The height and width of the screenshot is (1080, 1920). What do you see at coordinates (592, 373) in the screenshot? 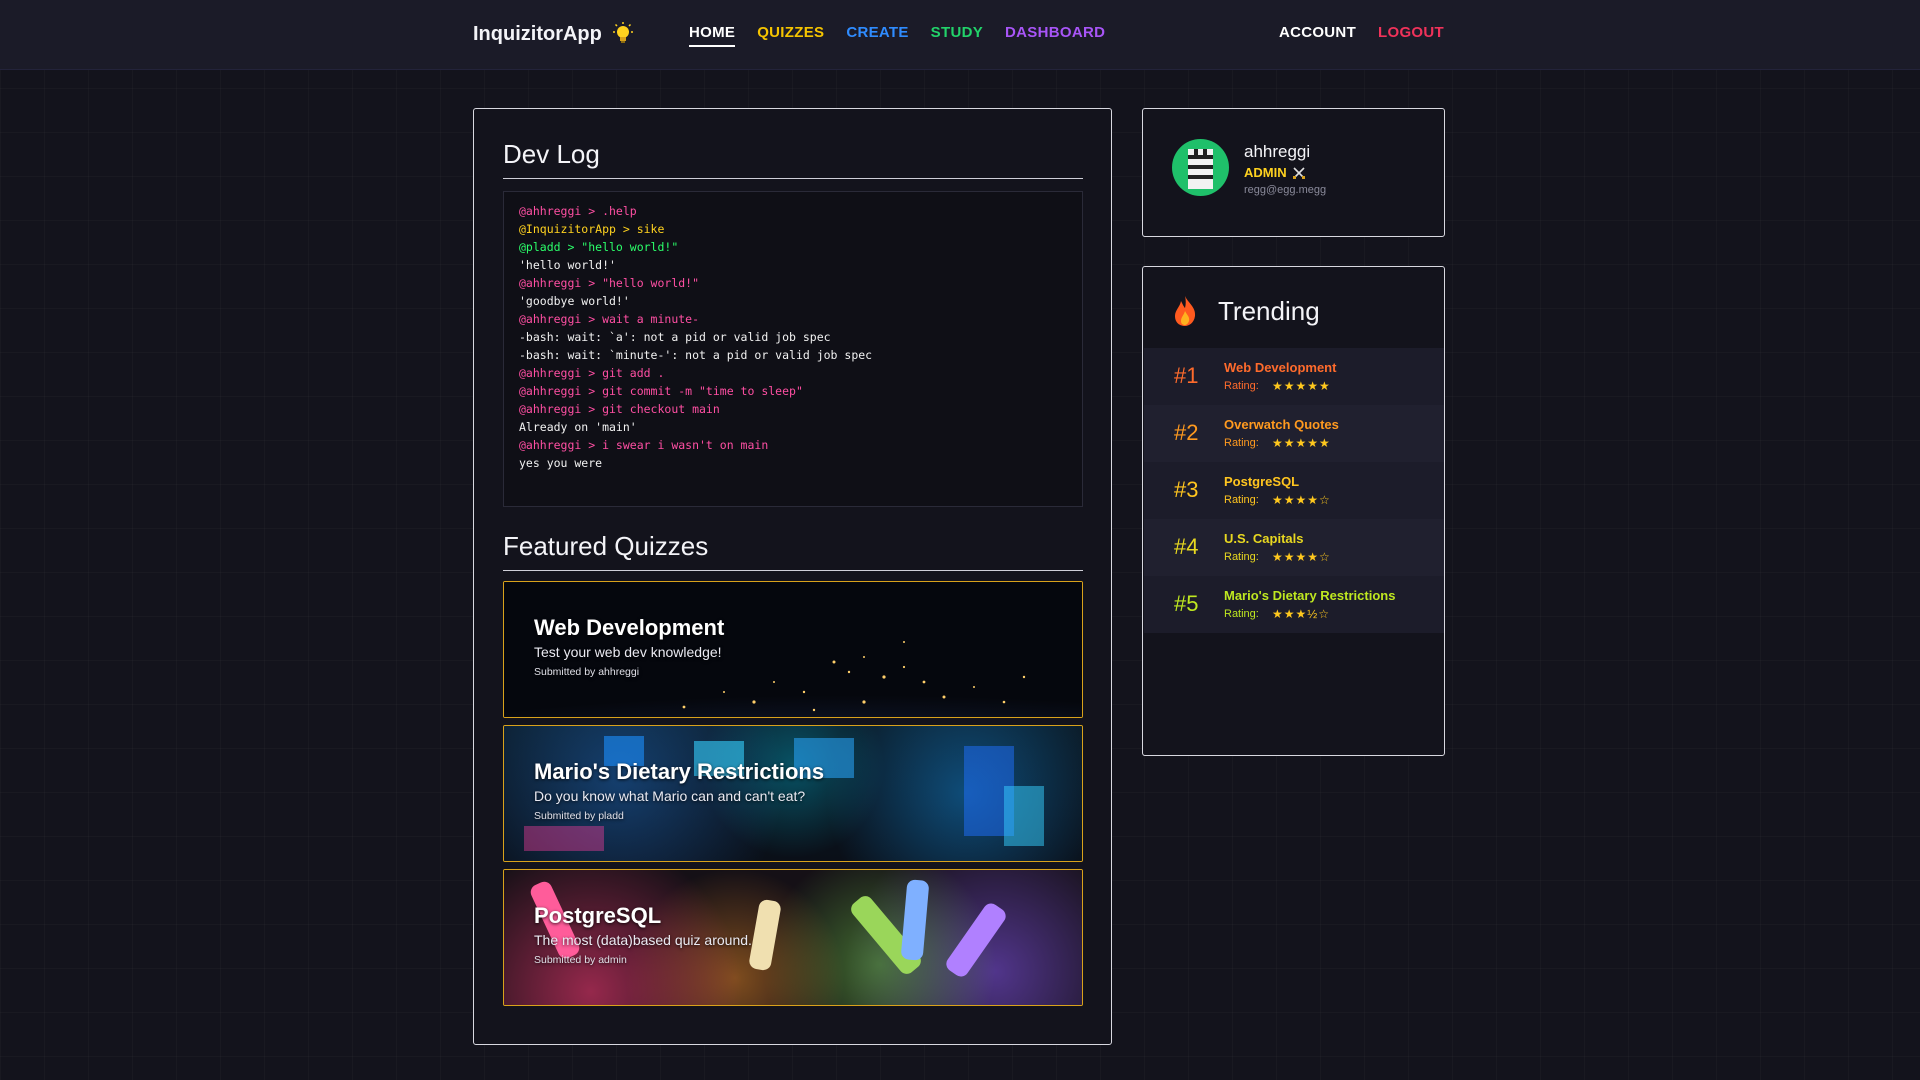
I see `terminal-line: @ahhreggi > git add .` at bounding box center [592, 373].